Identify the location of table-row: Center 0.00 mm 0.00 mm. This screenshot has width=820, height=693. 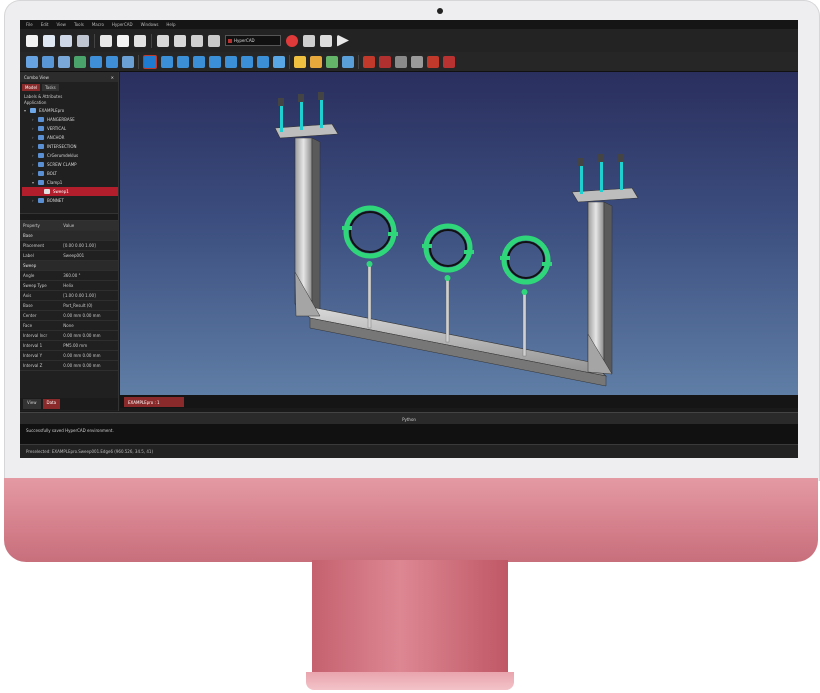
(69, 315).